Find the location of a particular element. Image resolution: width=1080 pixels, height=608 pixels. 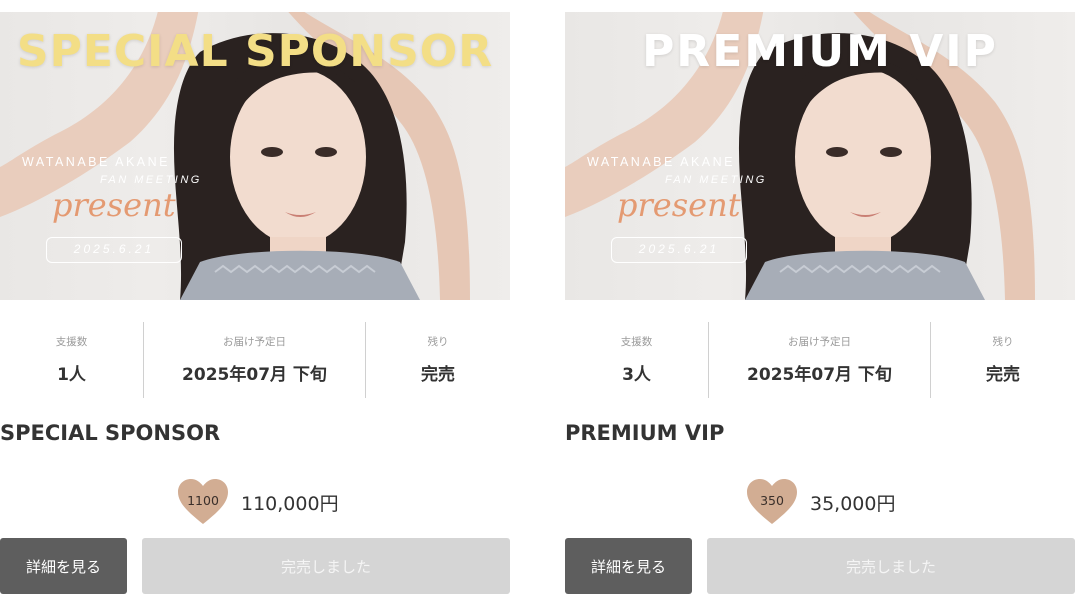

stat-value: 3人 is located at coordinates (636, 375).